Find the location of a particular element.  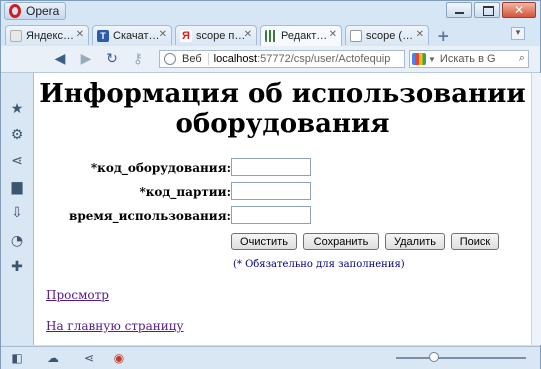

tab-menu-icon: ▾ is located at coordinates (518, 33).